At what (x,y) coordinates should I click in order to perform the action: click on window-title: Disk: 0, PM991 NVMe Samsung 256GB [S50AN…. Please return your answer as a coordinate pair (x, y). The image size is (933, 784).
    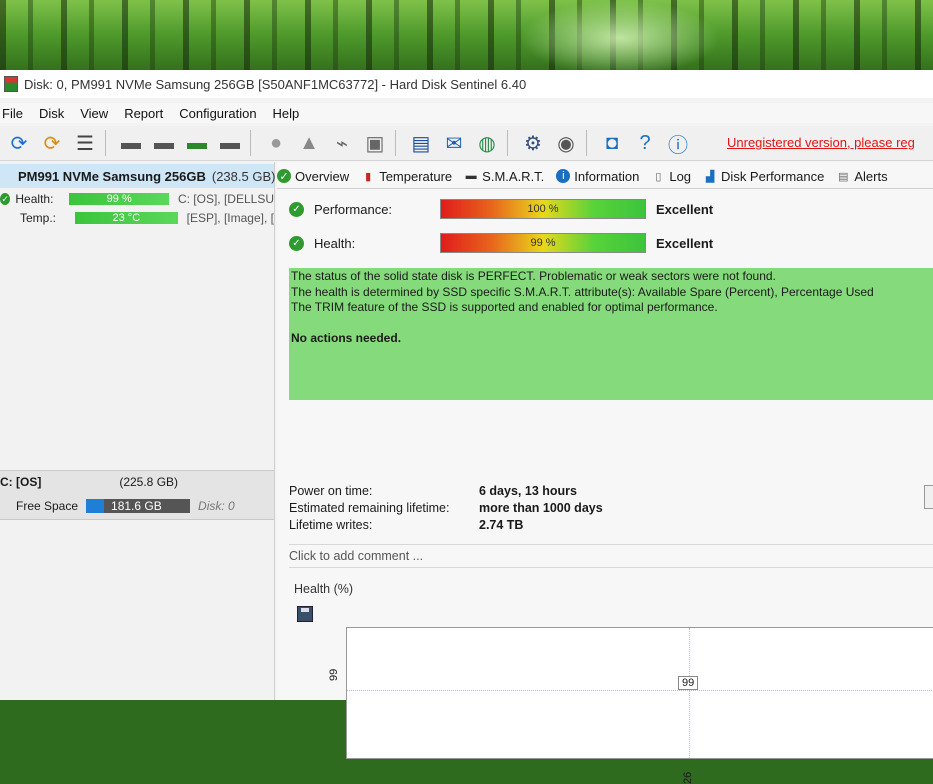
    Looking at the image, I should click on (275, 84).